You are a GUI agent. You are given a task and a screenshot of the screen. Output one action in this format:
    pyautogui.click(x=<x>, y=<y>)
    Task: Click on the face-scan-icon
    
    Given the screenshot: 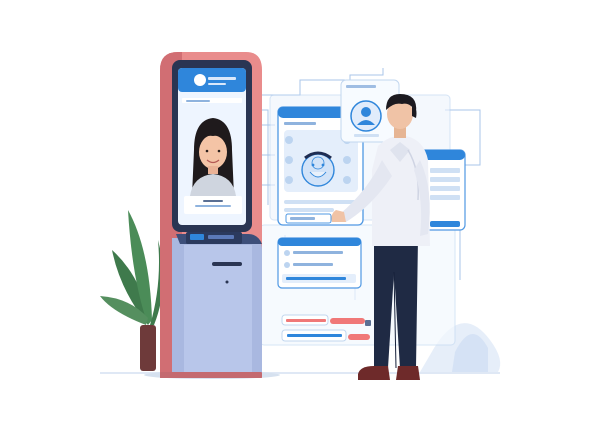 What is the action you would take?
    pyautogui.click(x=318, y=170)
    